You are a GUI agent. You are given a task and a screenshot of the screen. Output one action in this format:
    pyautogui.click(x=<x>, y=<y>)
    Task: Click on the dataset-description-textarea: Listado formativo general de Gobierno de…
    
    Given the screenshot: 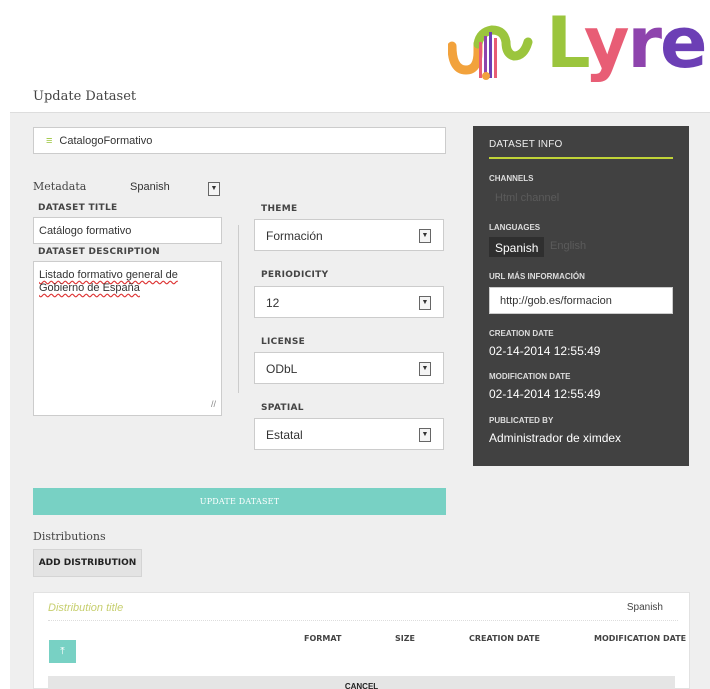 What is the action you would take?
    pyautogui.click(x=127, y=338)
    